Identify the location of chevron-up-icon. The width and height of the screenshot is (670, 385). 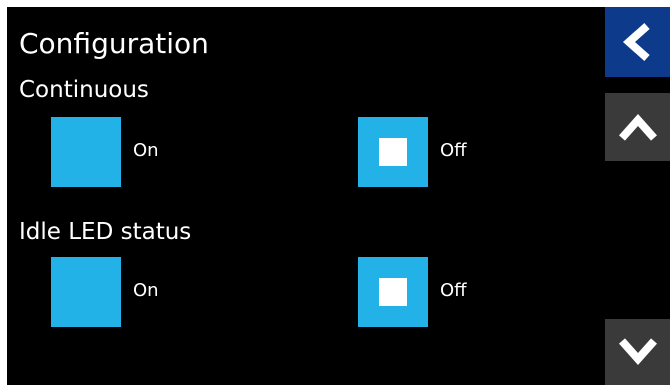
(637, 127).